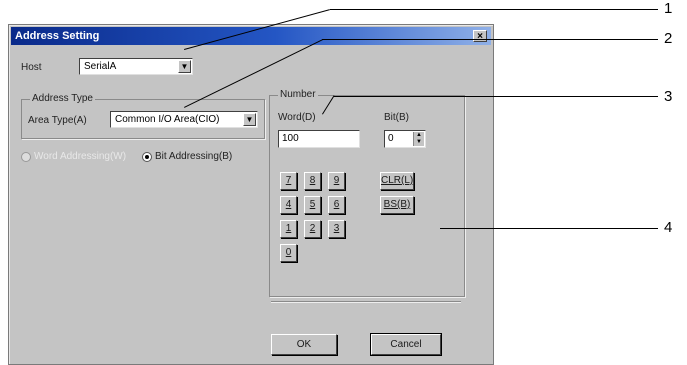 The height and width of the screenshot is (365, 687). I want to click on key-9-button: 9, so click(336, 181).